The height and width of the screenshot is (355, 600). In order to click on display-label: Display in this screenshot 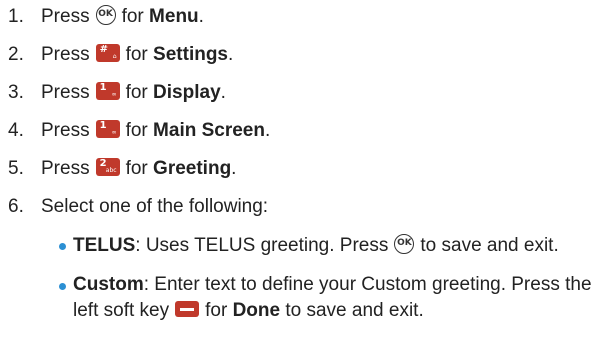, I will do `click(187, 92)`.